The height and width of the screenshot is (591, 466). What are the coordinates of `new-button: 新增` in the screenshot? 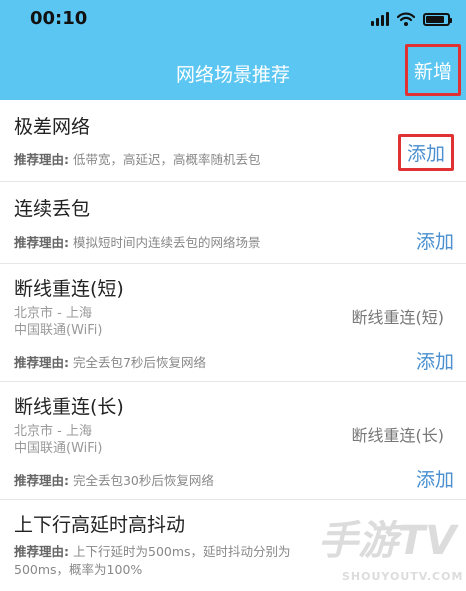 It's located at (433, 70).